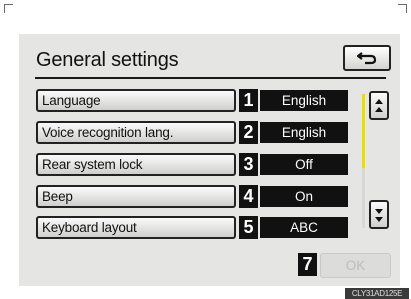  What do you see at coordinates (248, 164) in the screenshot?
I see `callout-number: 3` at bounding box center [248, 164].